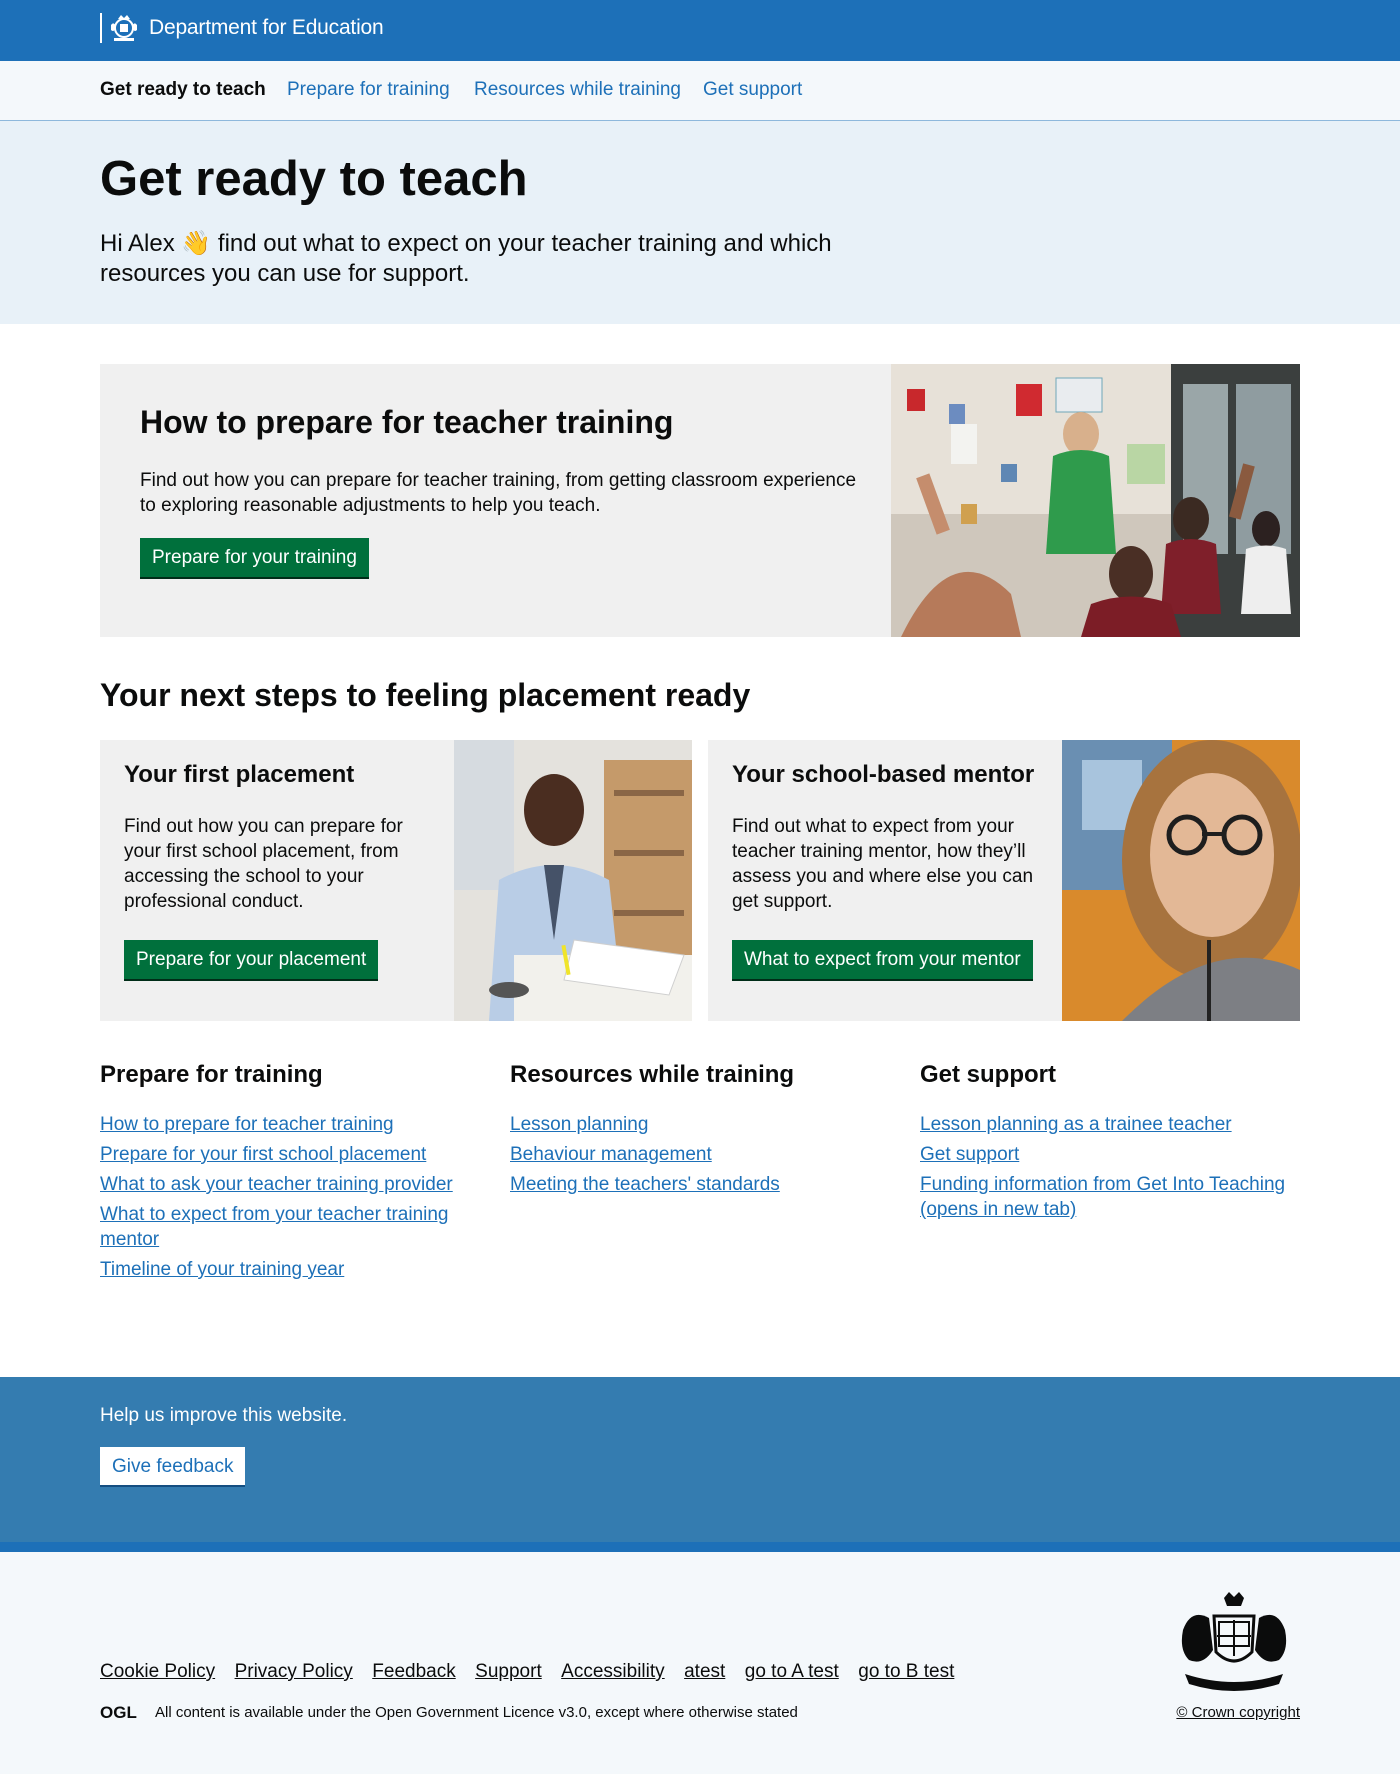  I want to click on give-feedback-button: Give feedback, so click(173, 1466).